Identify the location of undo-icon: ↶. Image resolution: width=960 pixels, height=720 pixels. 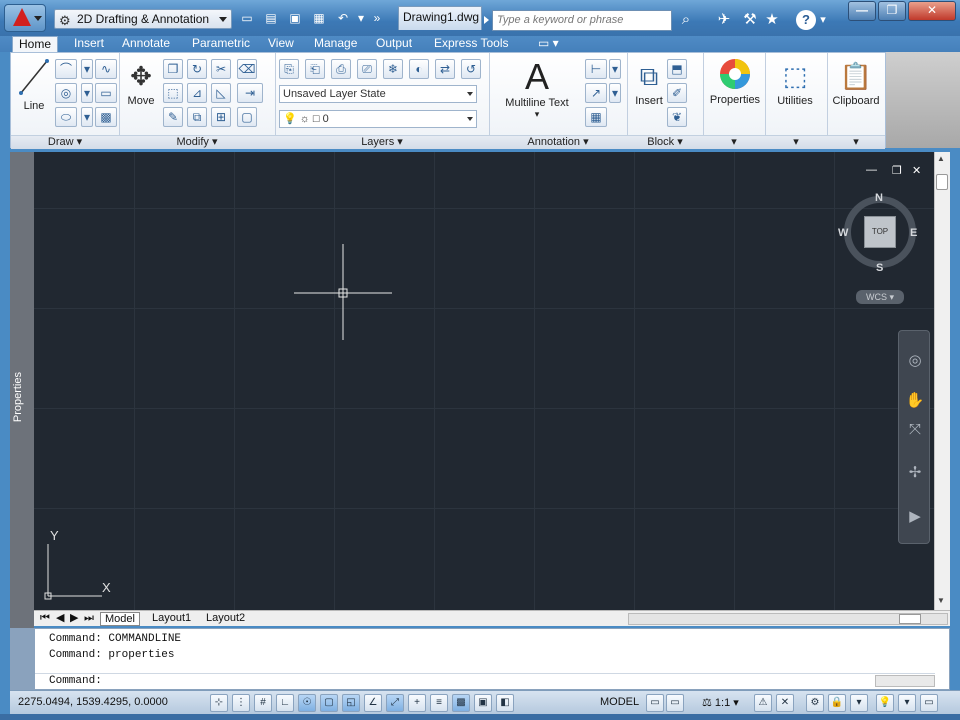
(343, 18).